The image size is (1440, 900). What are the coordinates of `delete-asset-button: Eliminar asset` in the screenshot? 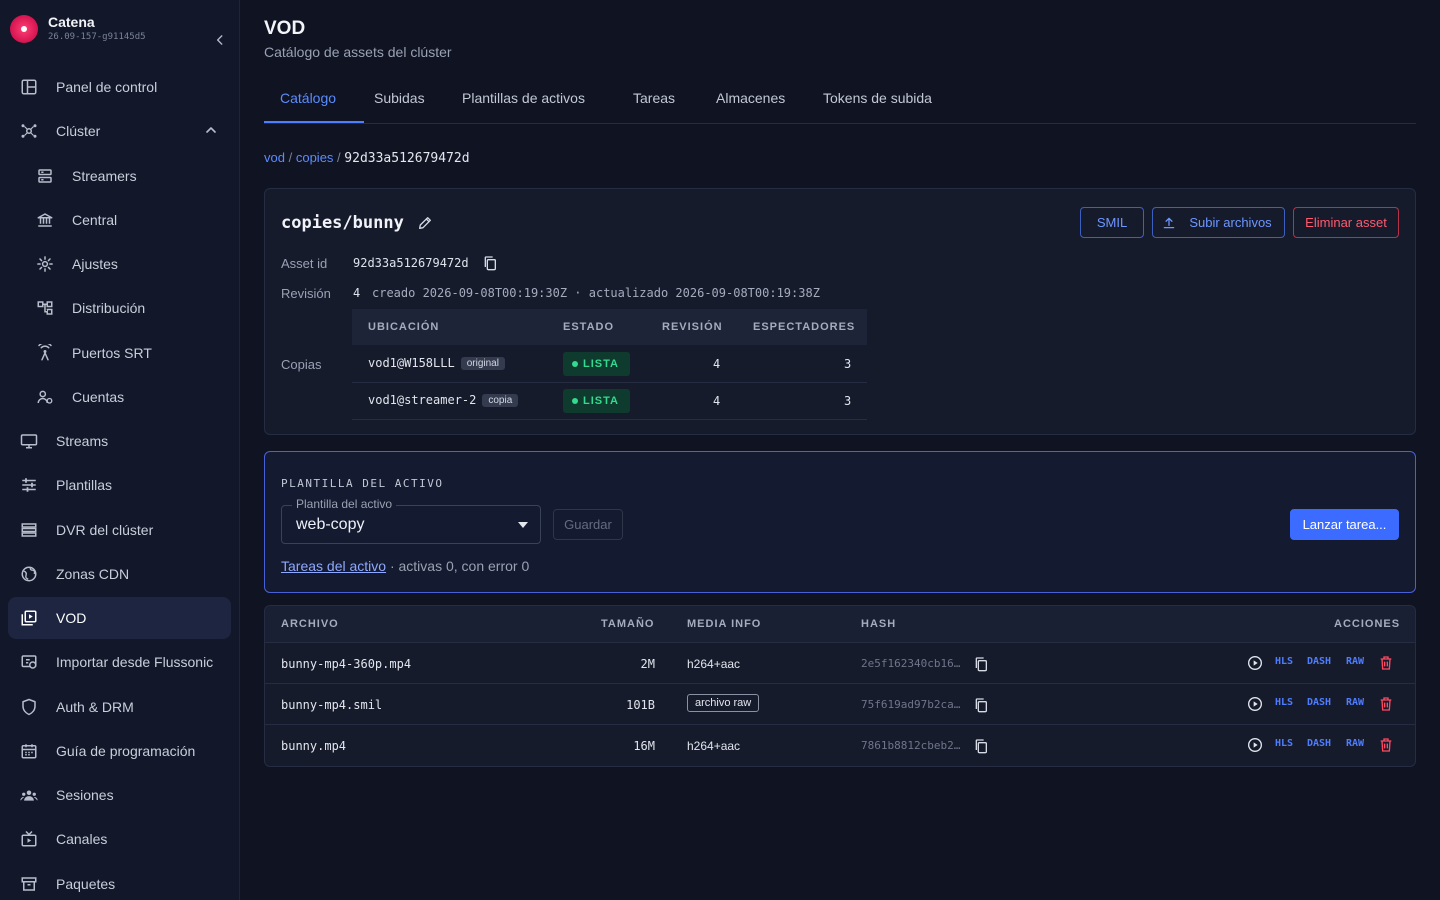 It's located at (1346, 222).